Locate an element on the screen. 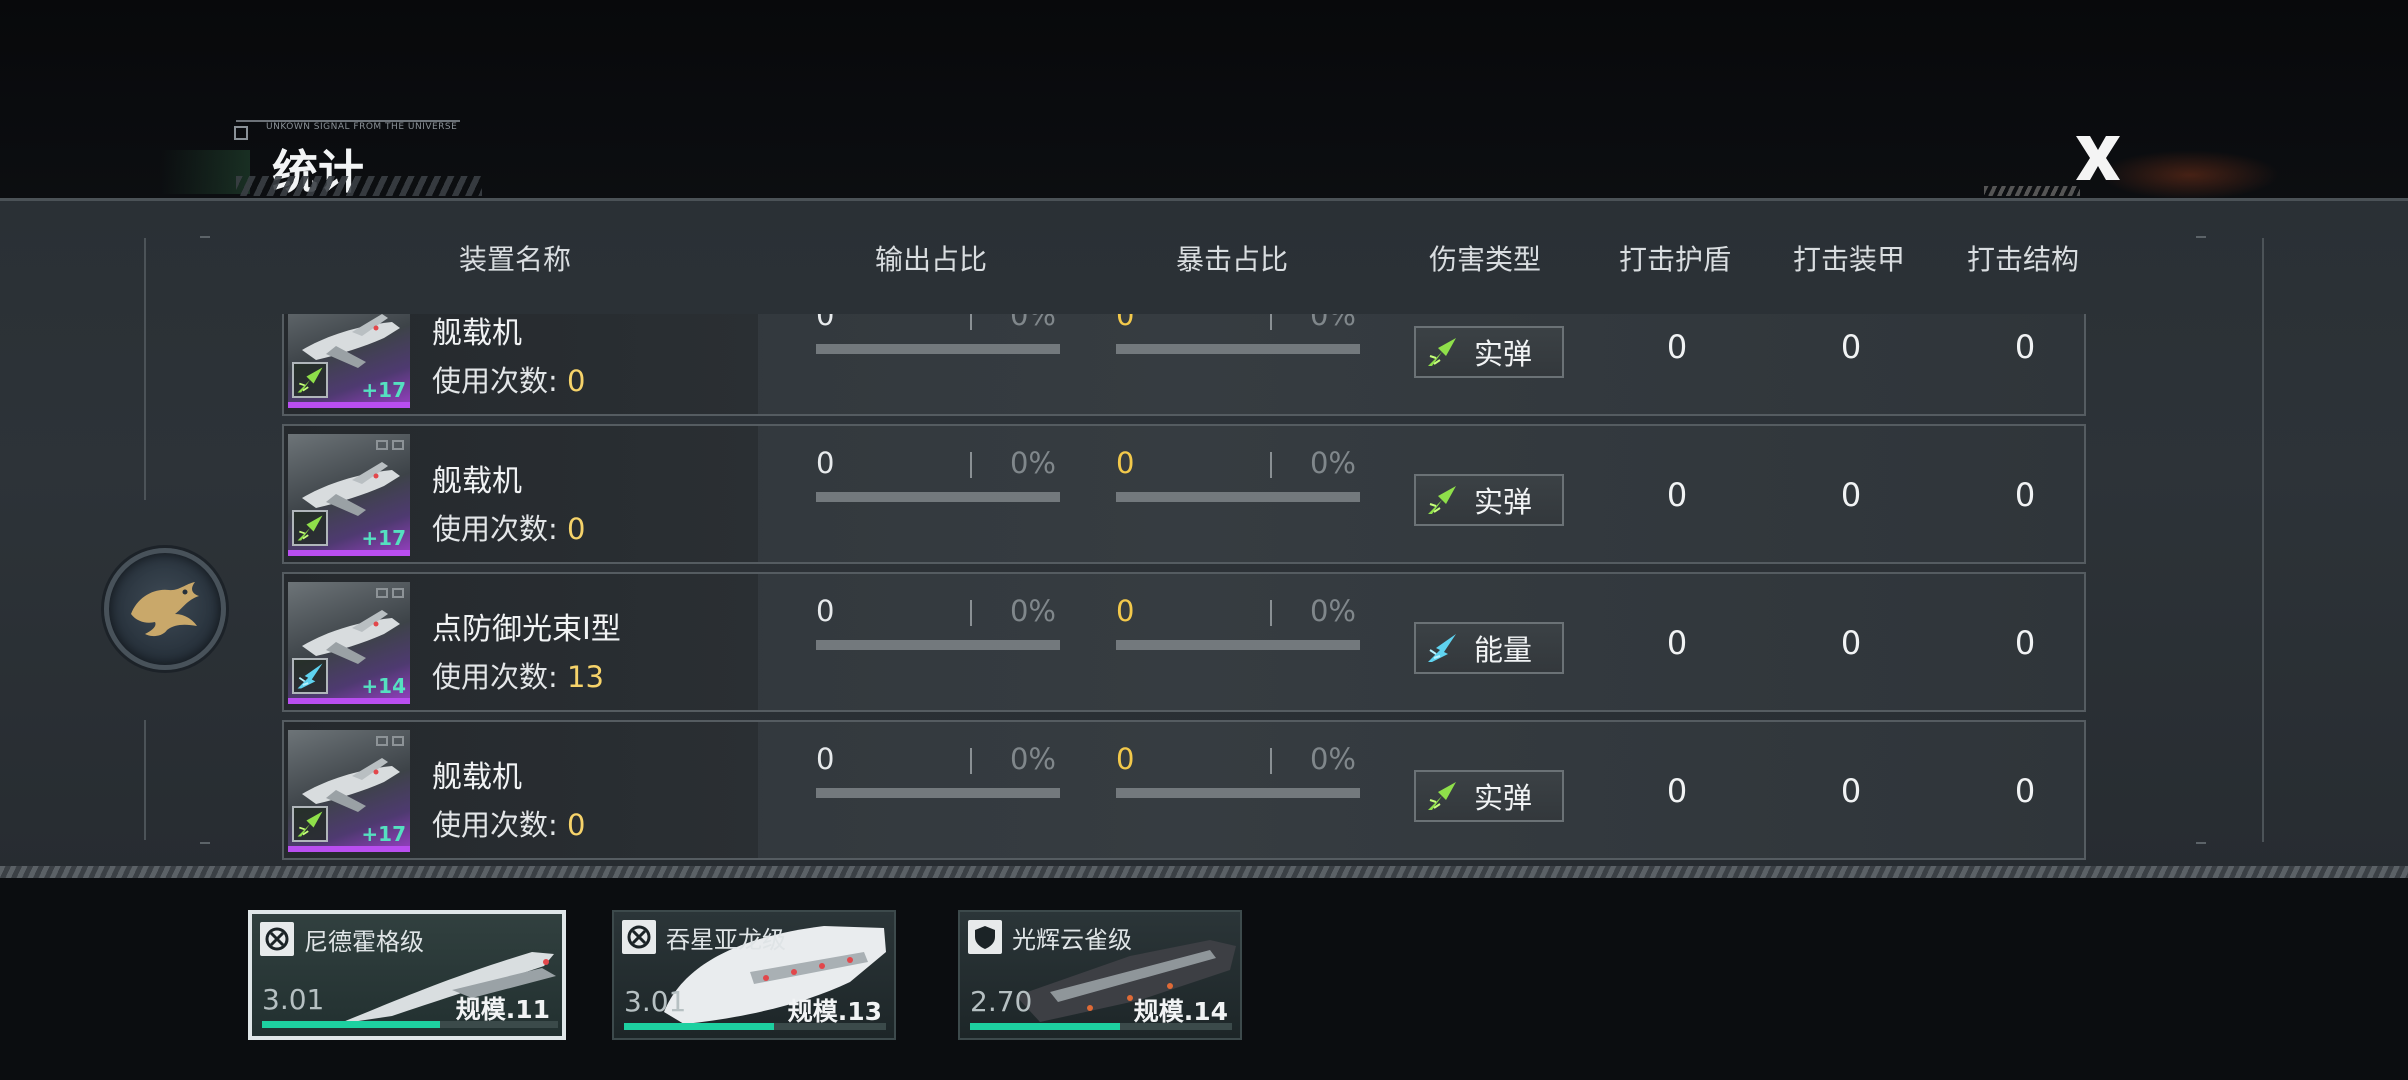 The height and width of the screenshot is (1080, 2408). item-uses: 使用次数: 13 is located at coordinates (518, 677).